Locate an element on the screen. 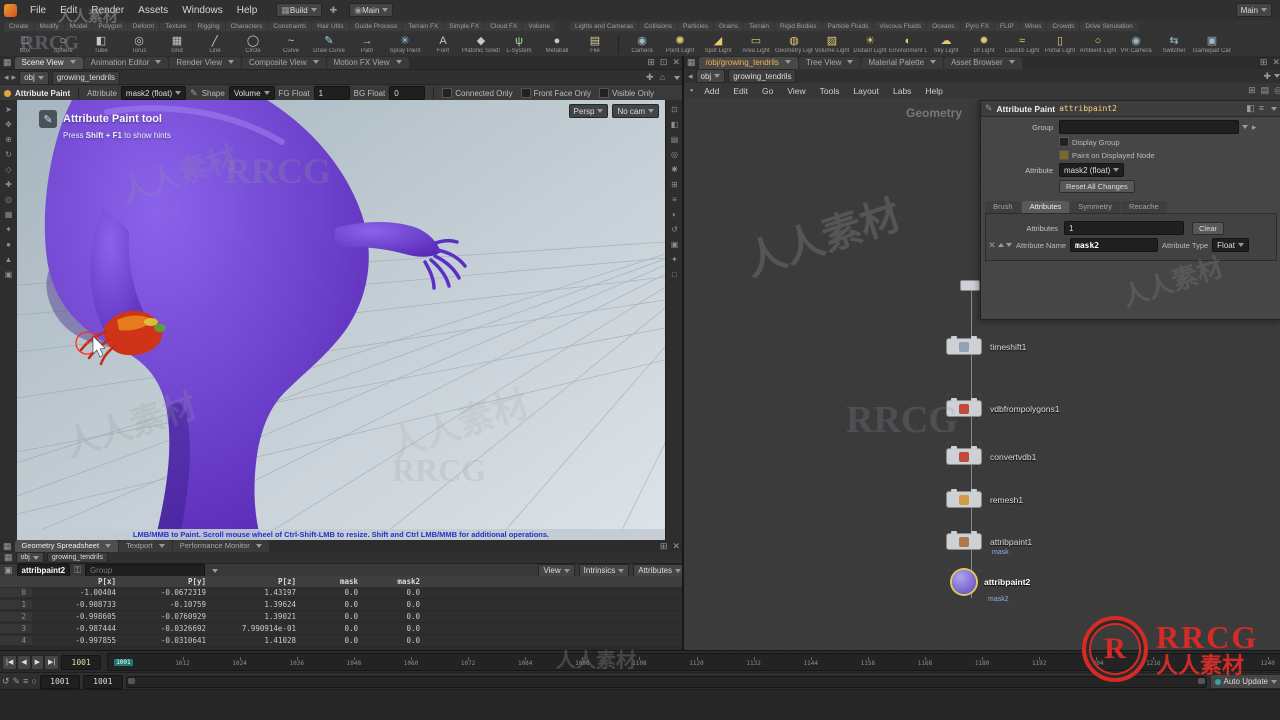 Image resolution: width=1280 pixels, height=720 pixels. shelf-tab: Crowds is located at coordinates (1063, 26).